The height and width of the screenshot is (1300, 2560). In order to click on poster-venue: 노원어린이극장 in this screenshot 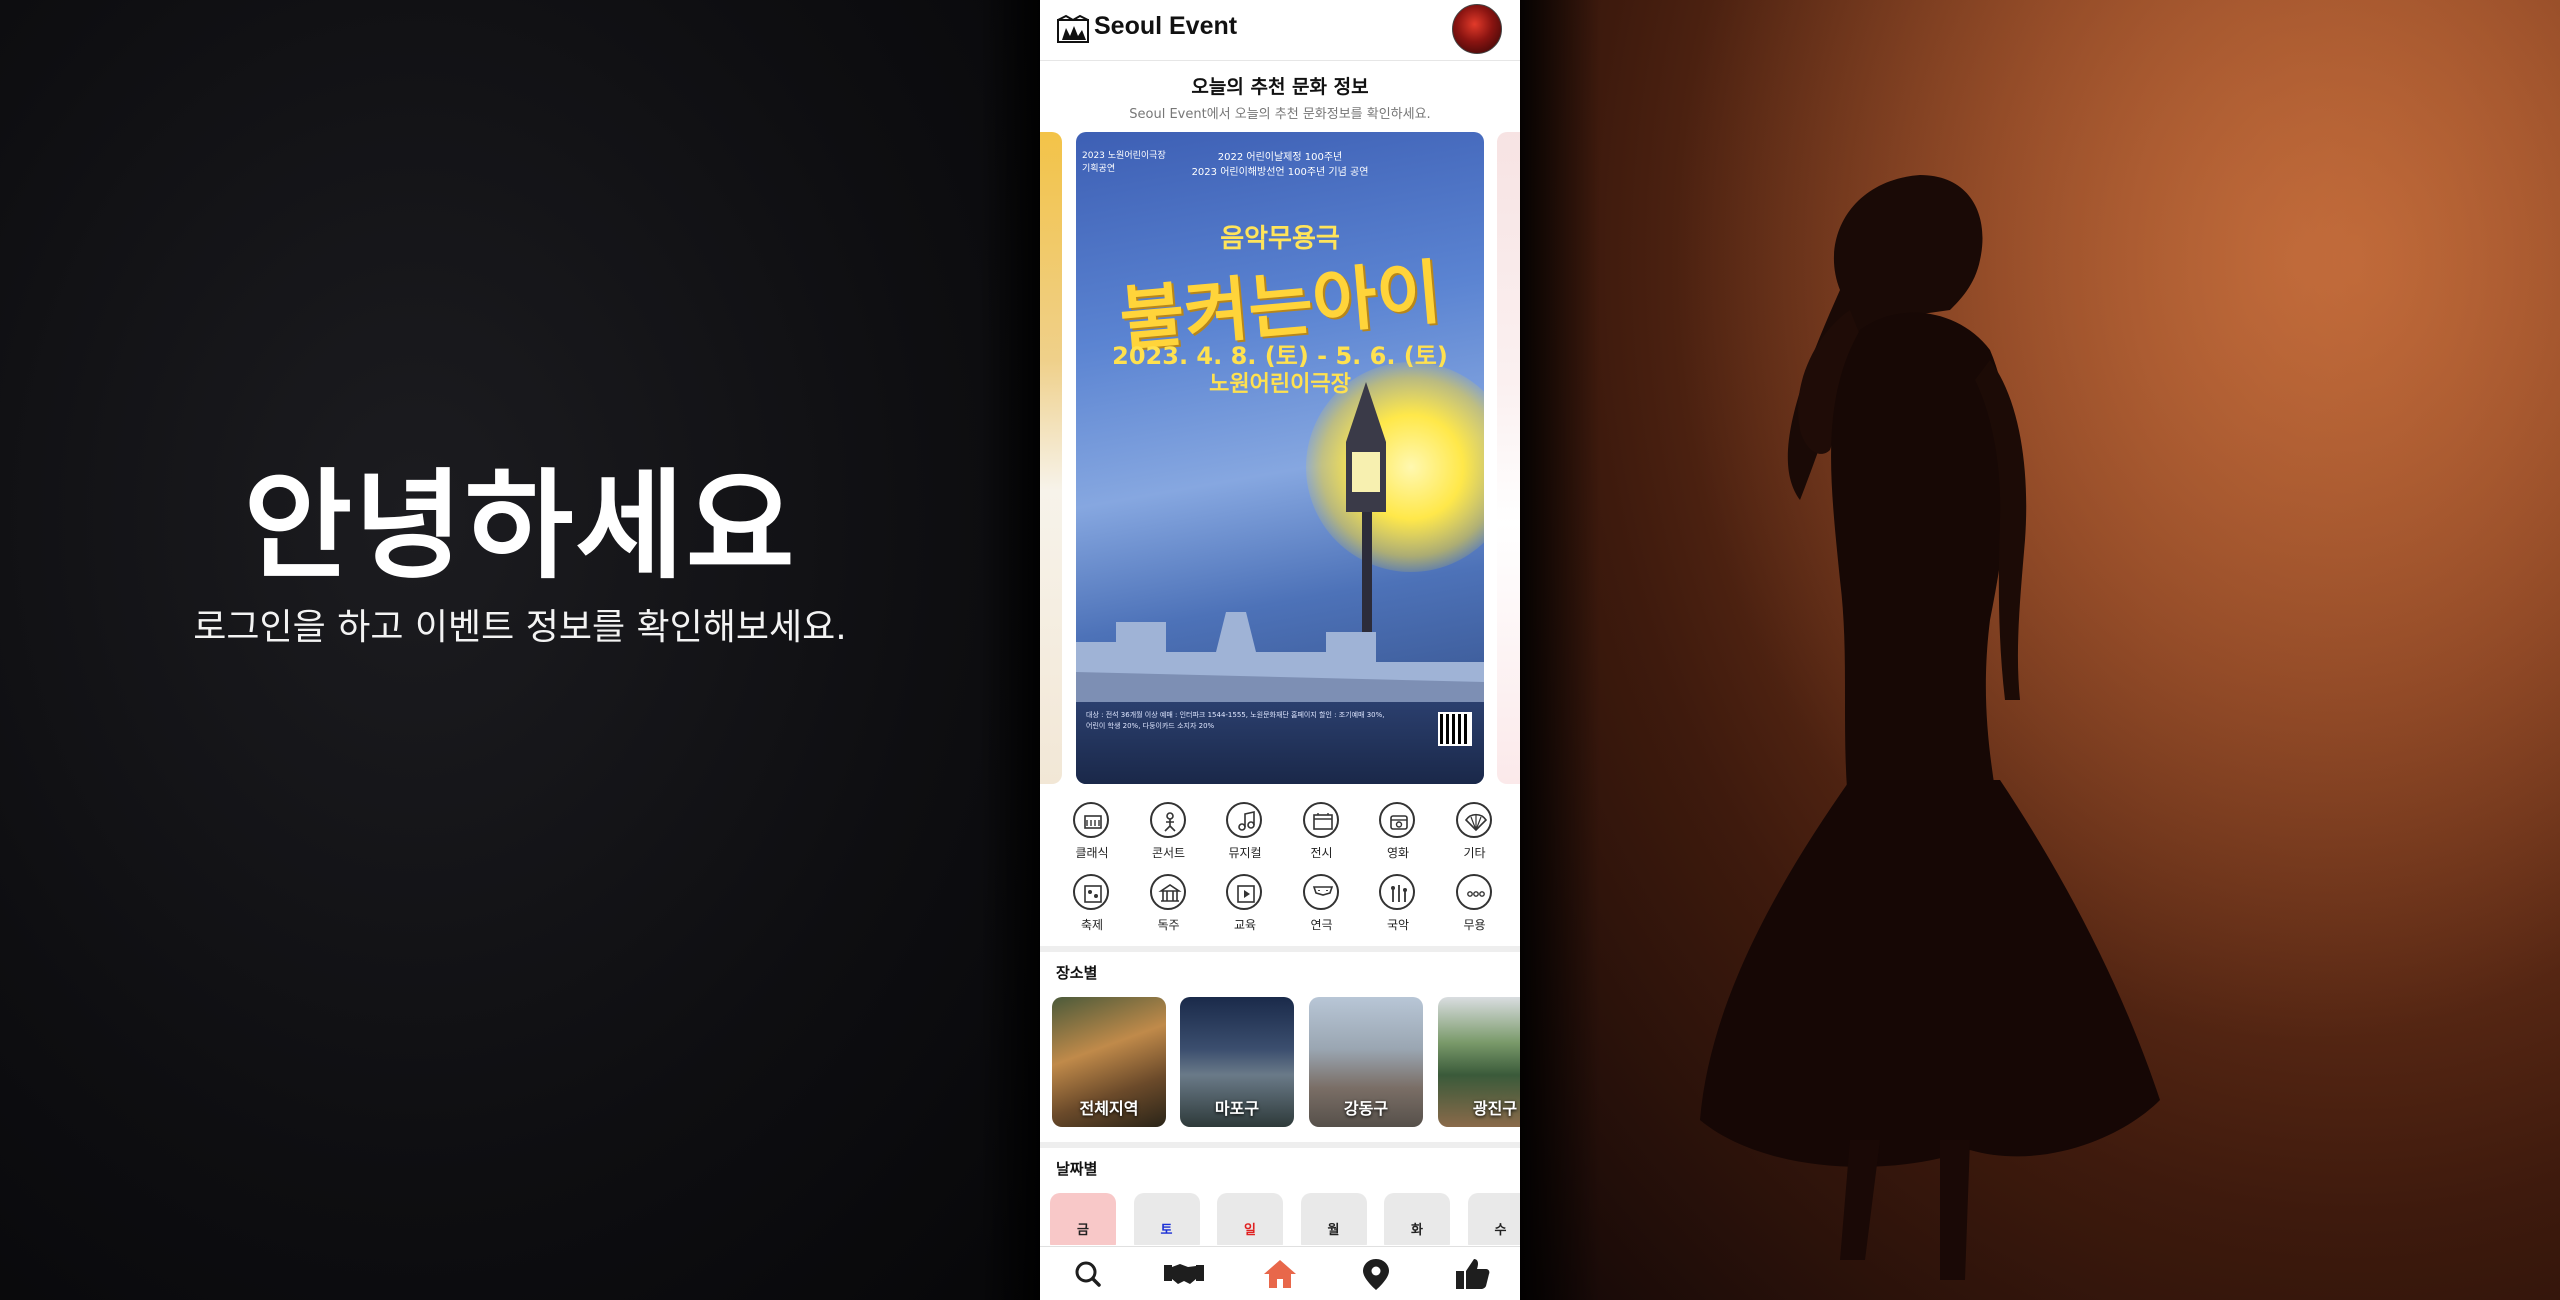, I will do `click(1280, 384)`.